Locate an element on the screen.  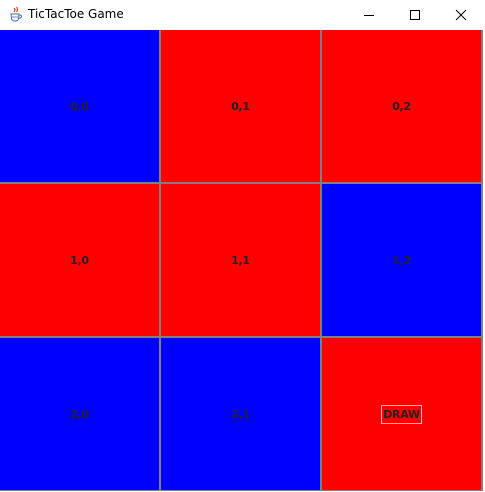
minimize-button is located at coordinates (369, 15).